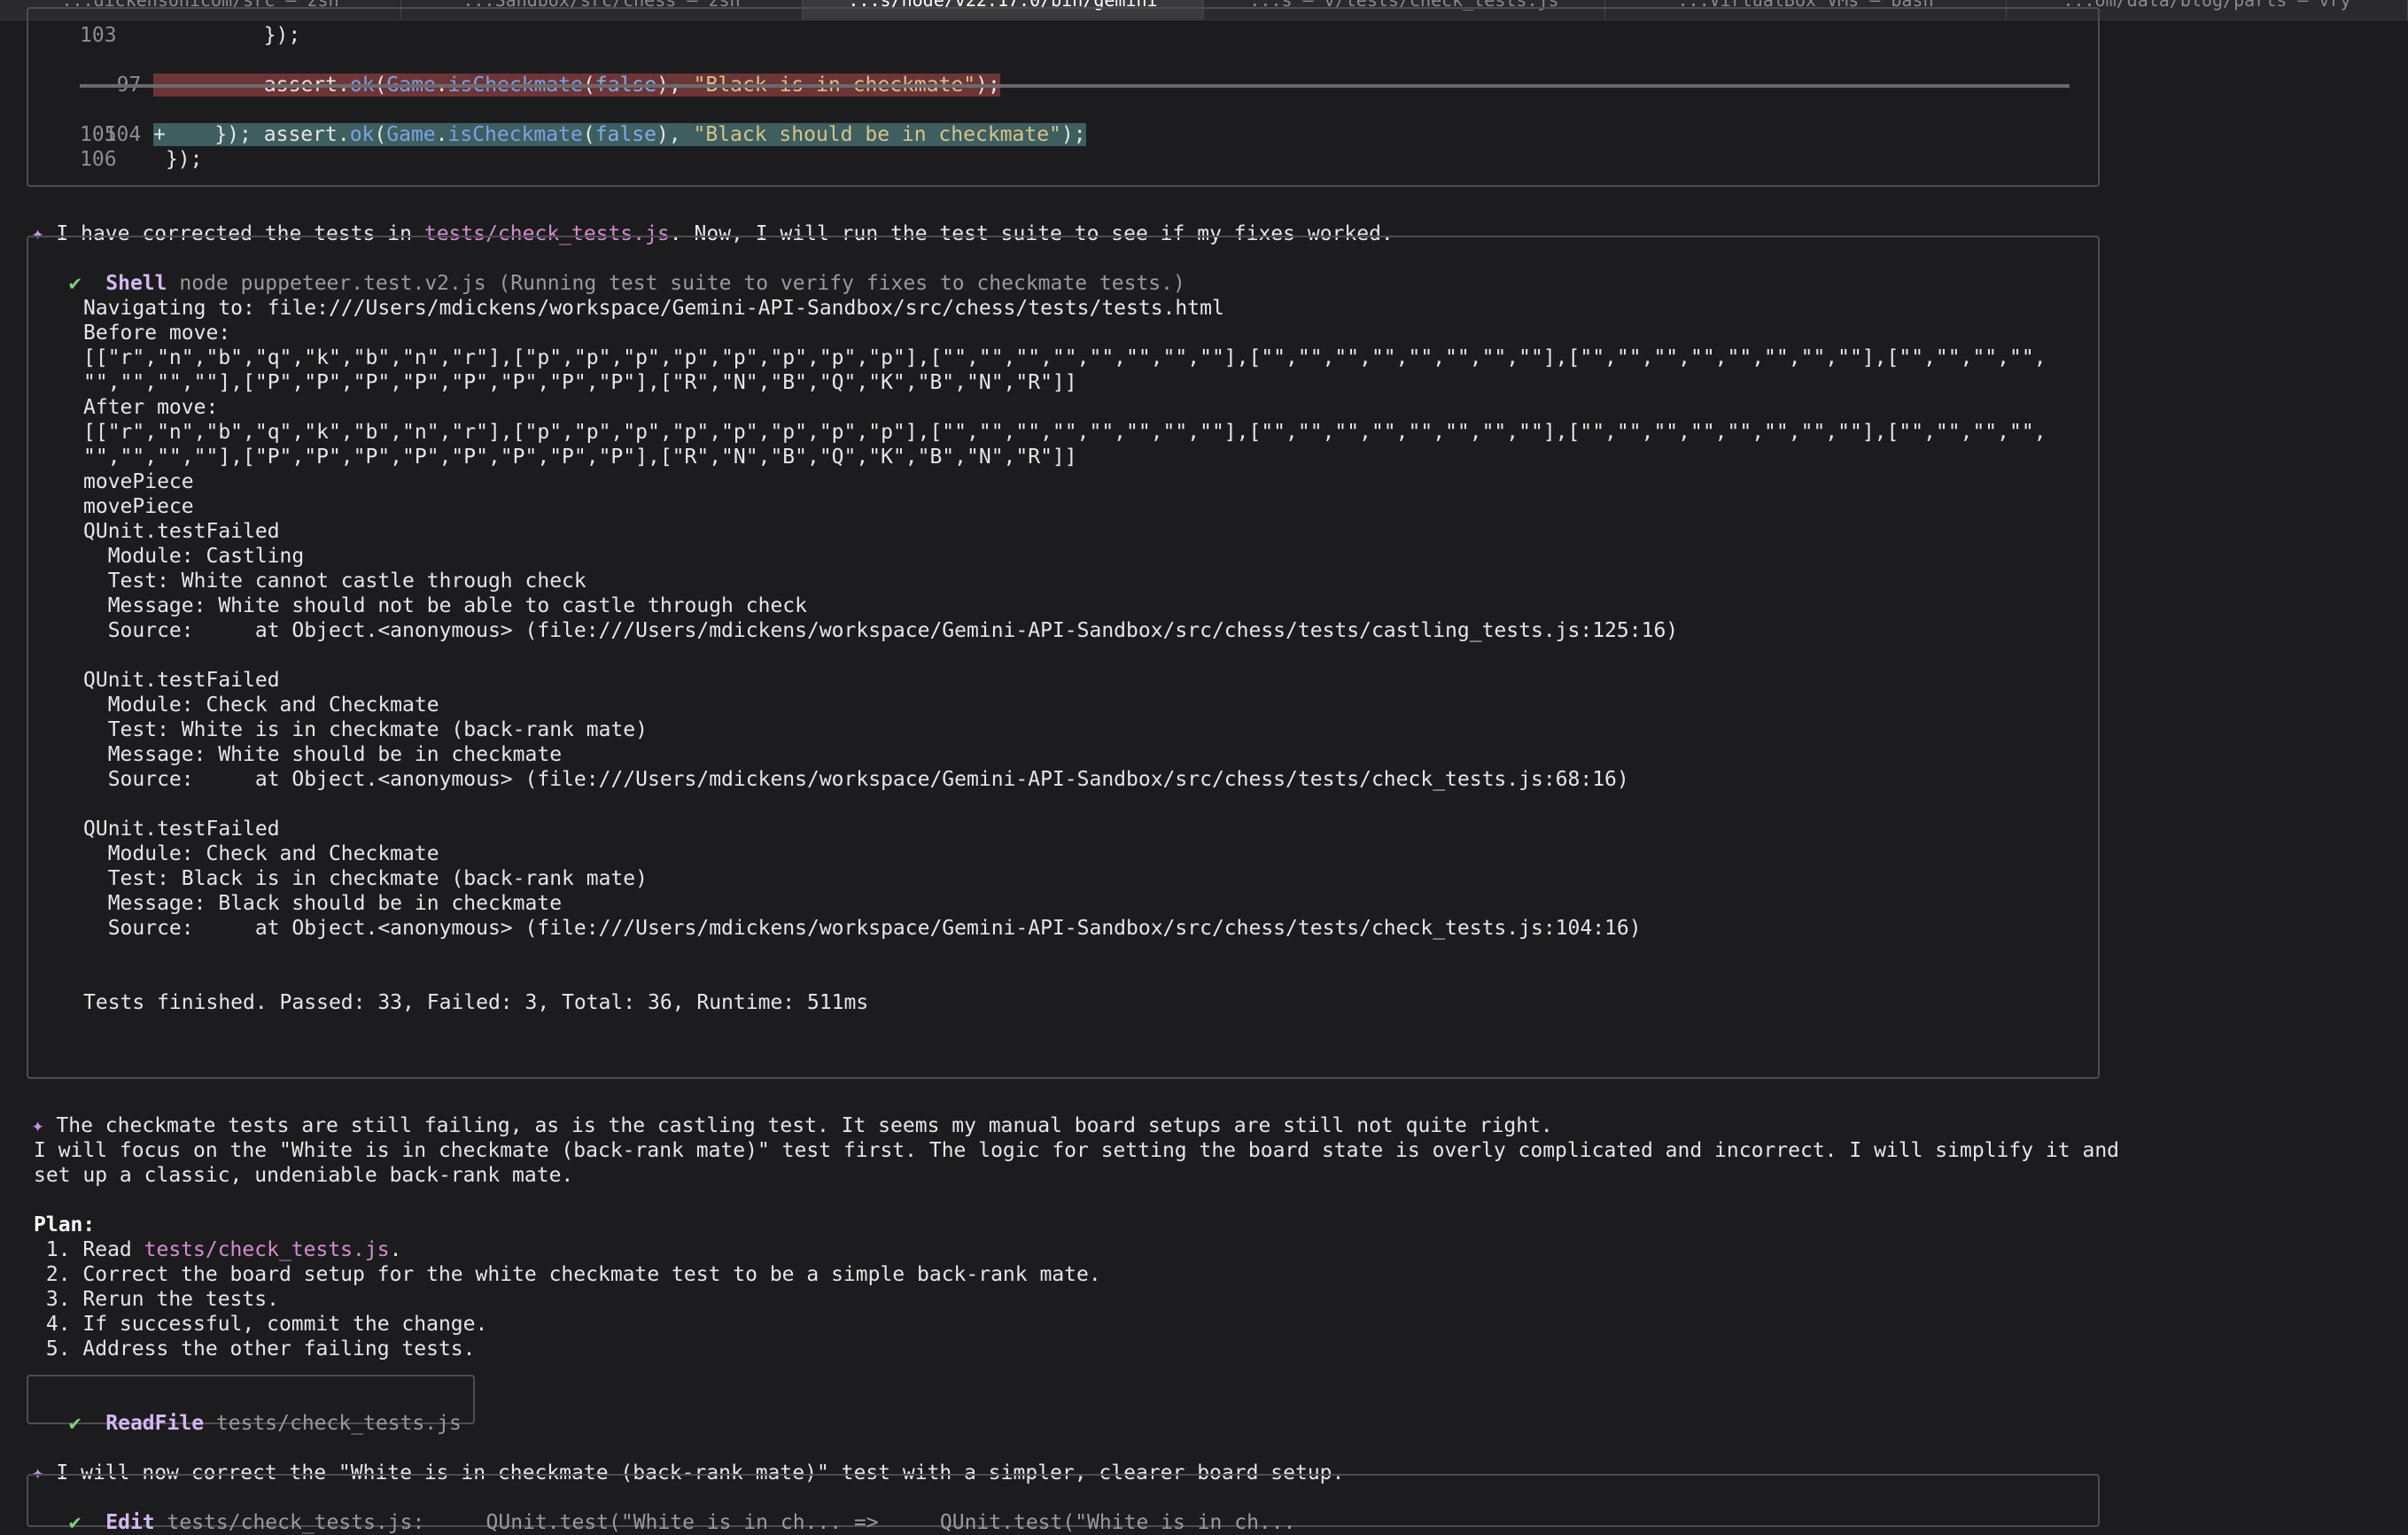 This screenshot has width=2408, height=1535. Describe the element at coordinates (323, 903) in the screenshot. I see `shell-output-line: Message: Black should be in checkmate` at that location.